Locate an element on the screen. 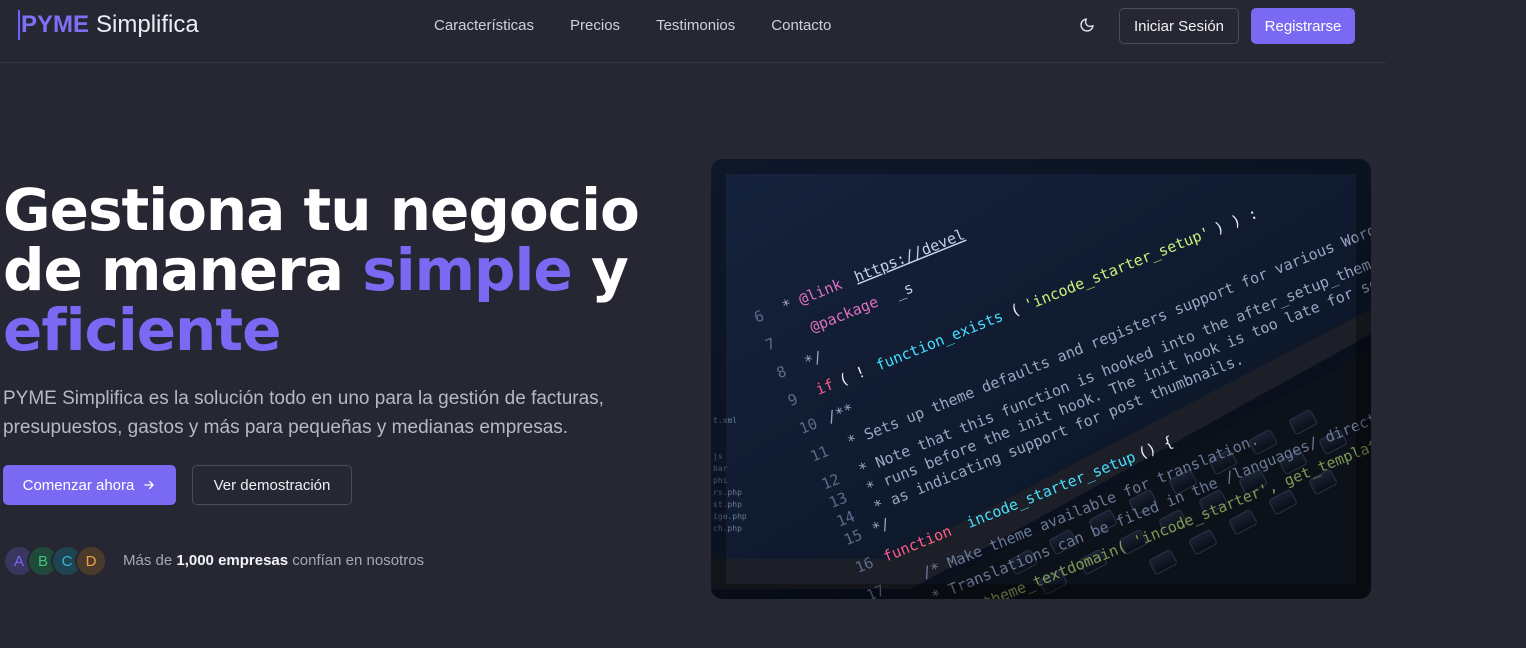  nav-link-testimonios: Testimonios is located at coordinates (695, 25).